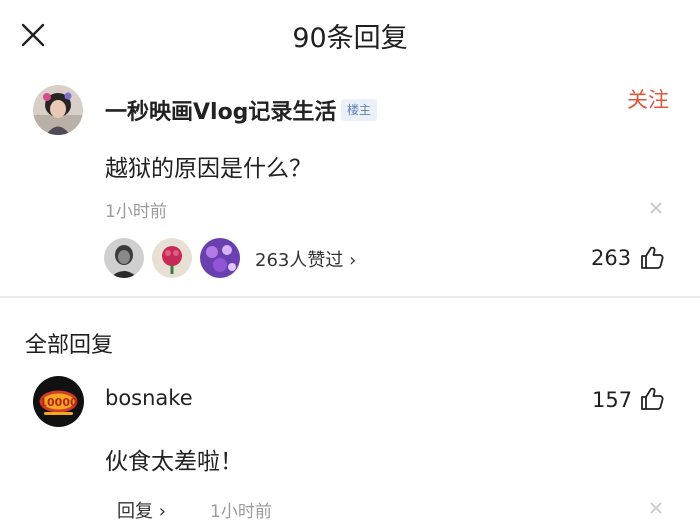 This screenshot has height=531, width=700. I want to click on reply-button: 回复 ›, so click(141, 510).